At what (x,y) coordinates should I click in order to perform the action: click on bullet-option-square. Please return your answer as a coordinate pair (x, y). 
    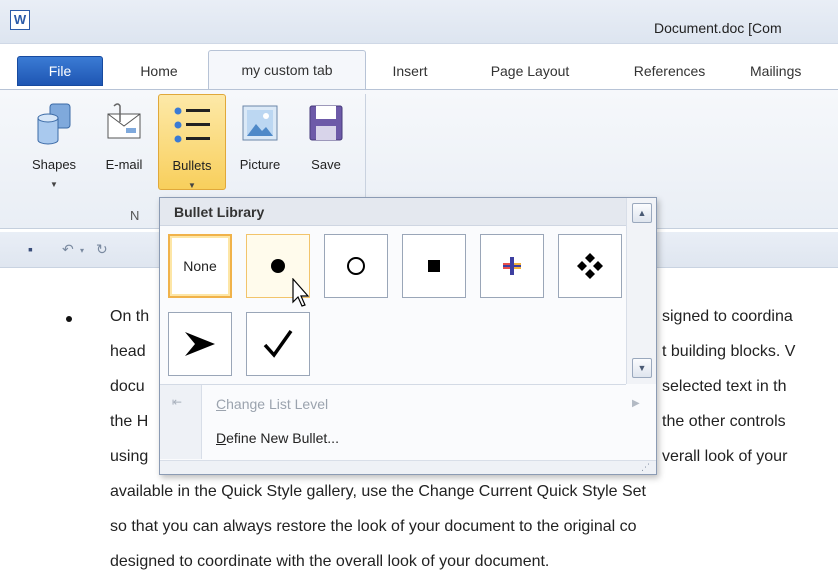
    Looking at the image, I should click on (434, 266).